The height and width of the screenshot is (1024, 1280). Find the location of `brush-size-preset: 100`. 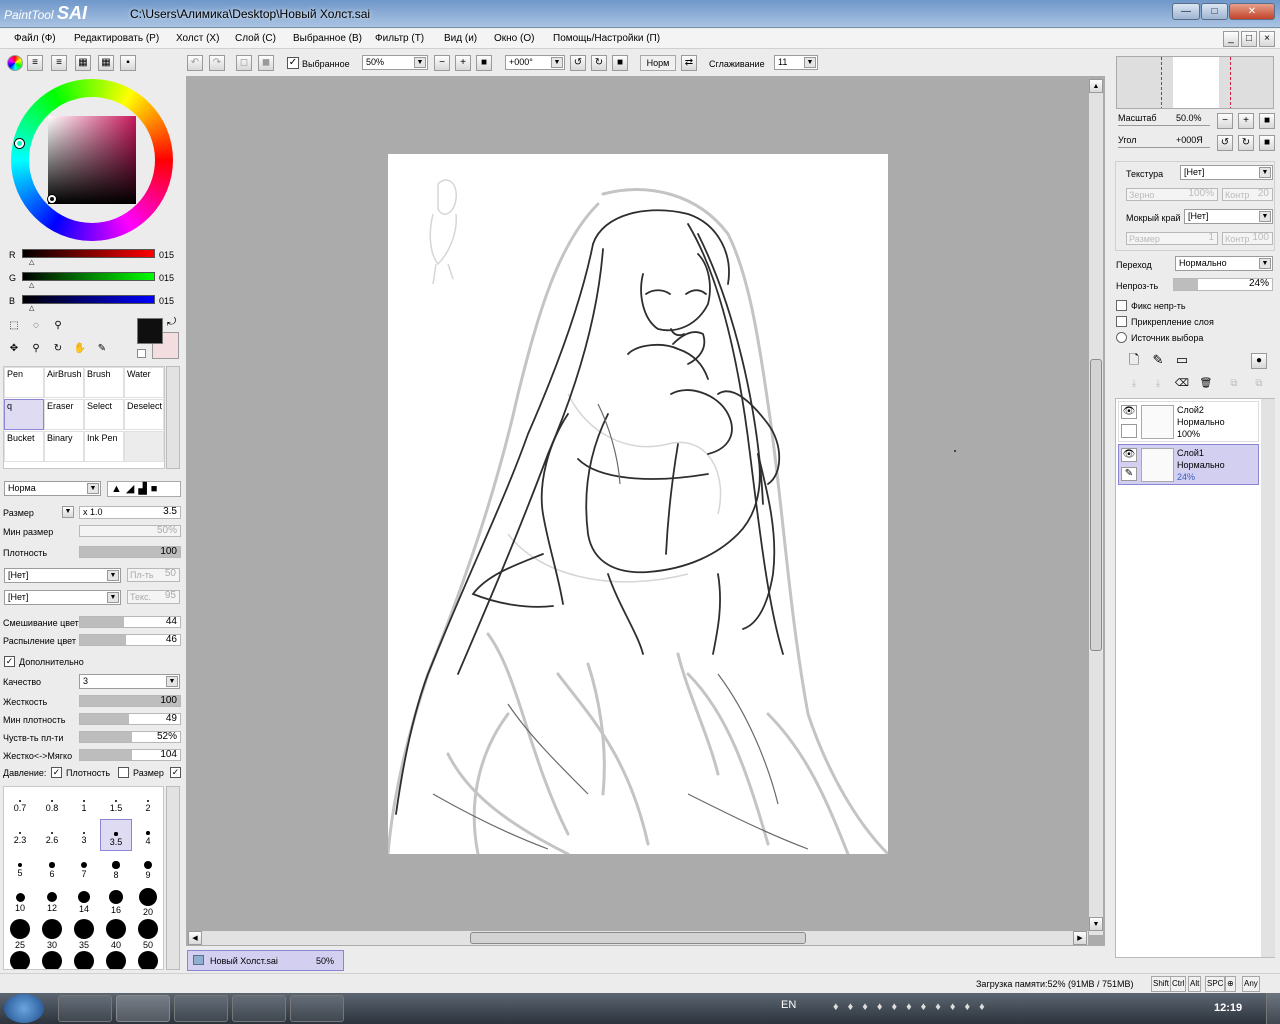

brush-size-preset: 100 is located at coordinates (116, 958).